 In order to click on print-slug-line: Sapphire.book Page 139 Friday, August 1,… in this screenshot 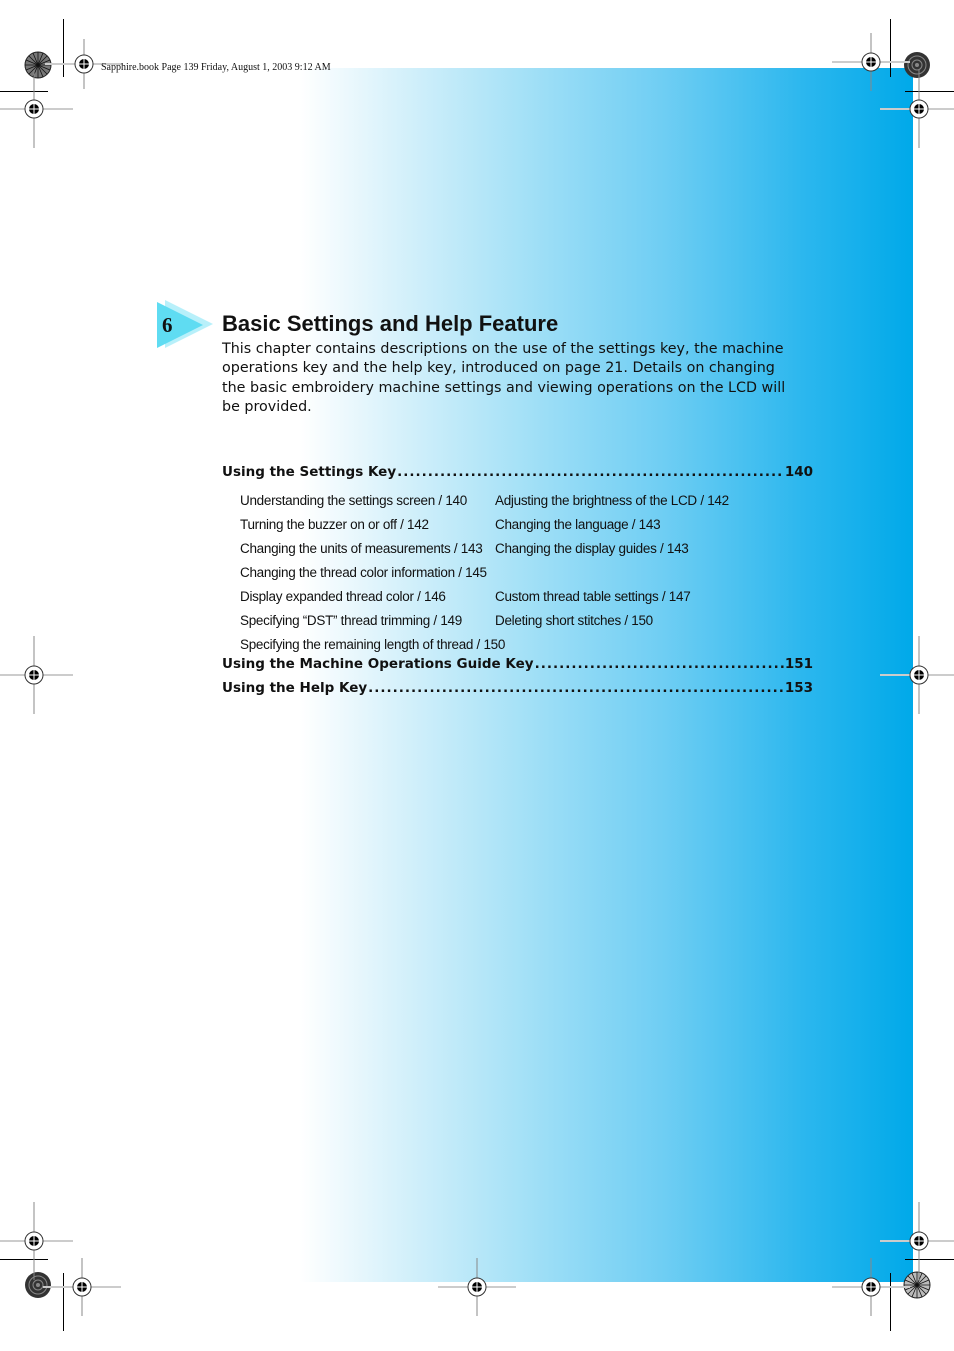, I will do `click(216, 67)`.